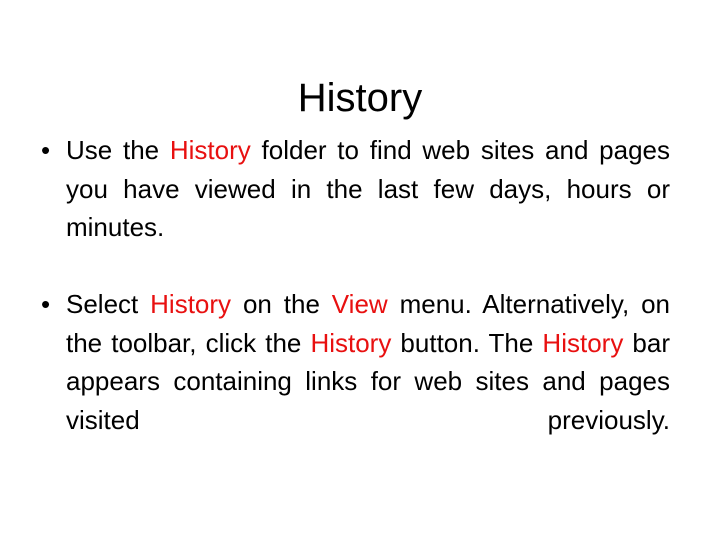  What do you see at coordinates (359, 304) in the screenshot?
I see `highlight-keyword: View` at bounding box center [359, 304].